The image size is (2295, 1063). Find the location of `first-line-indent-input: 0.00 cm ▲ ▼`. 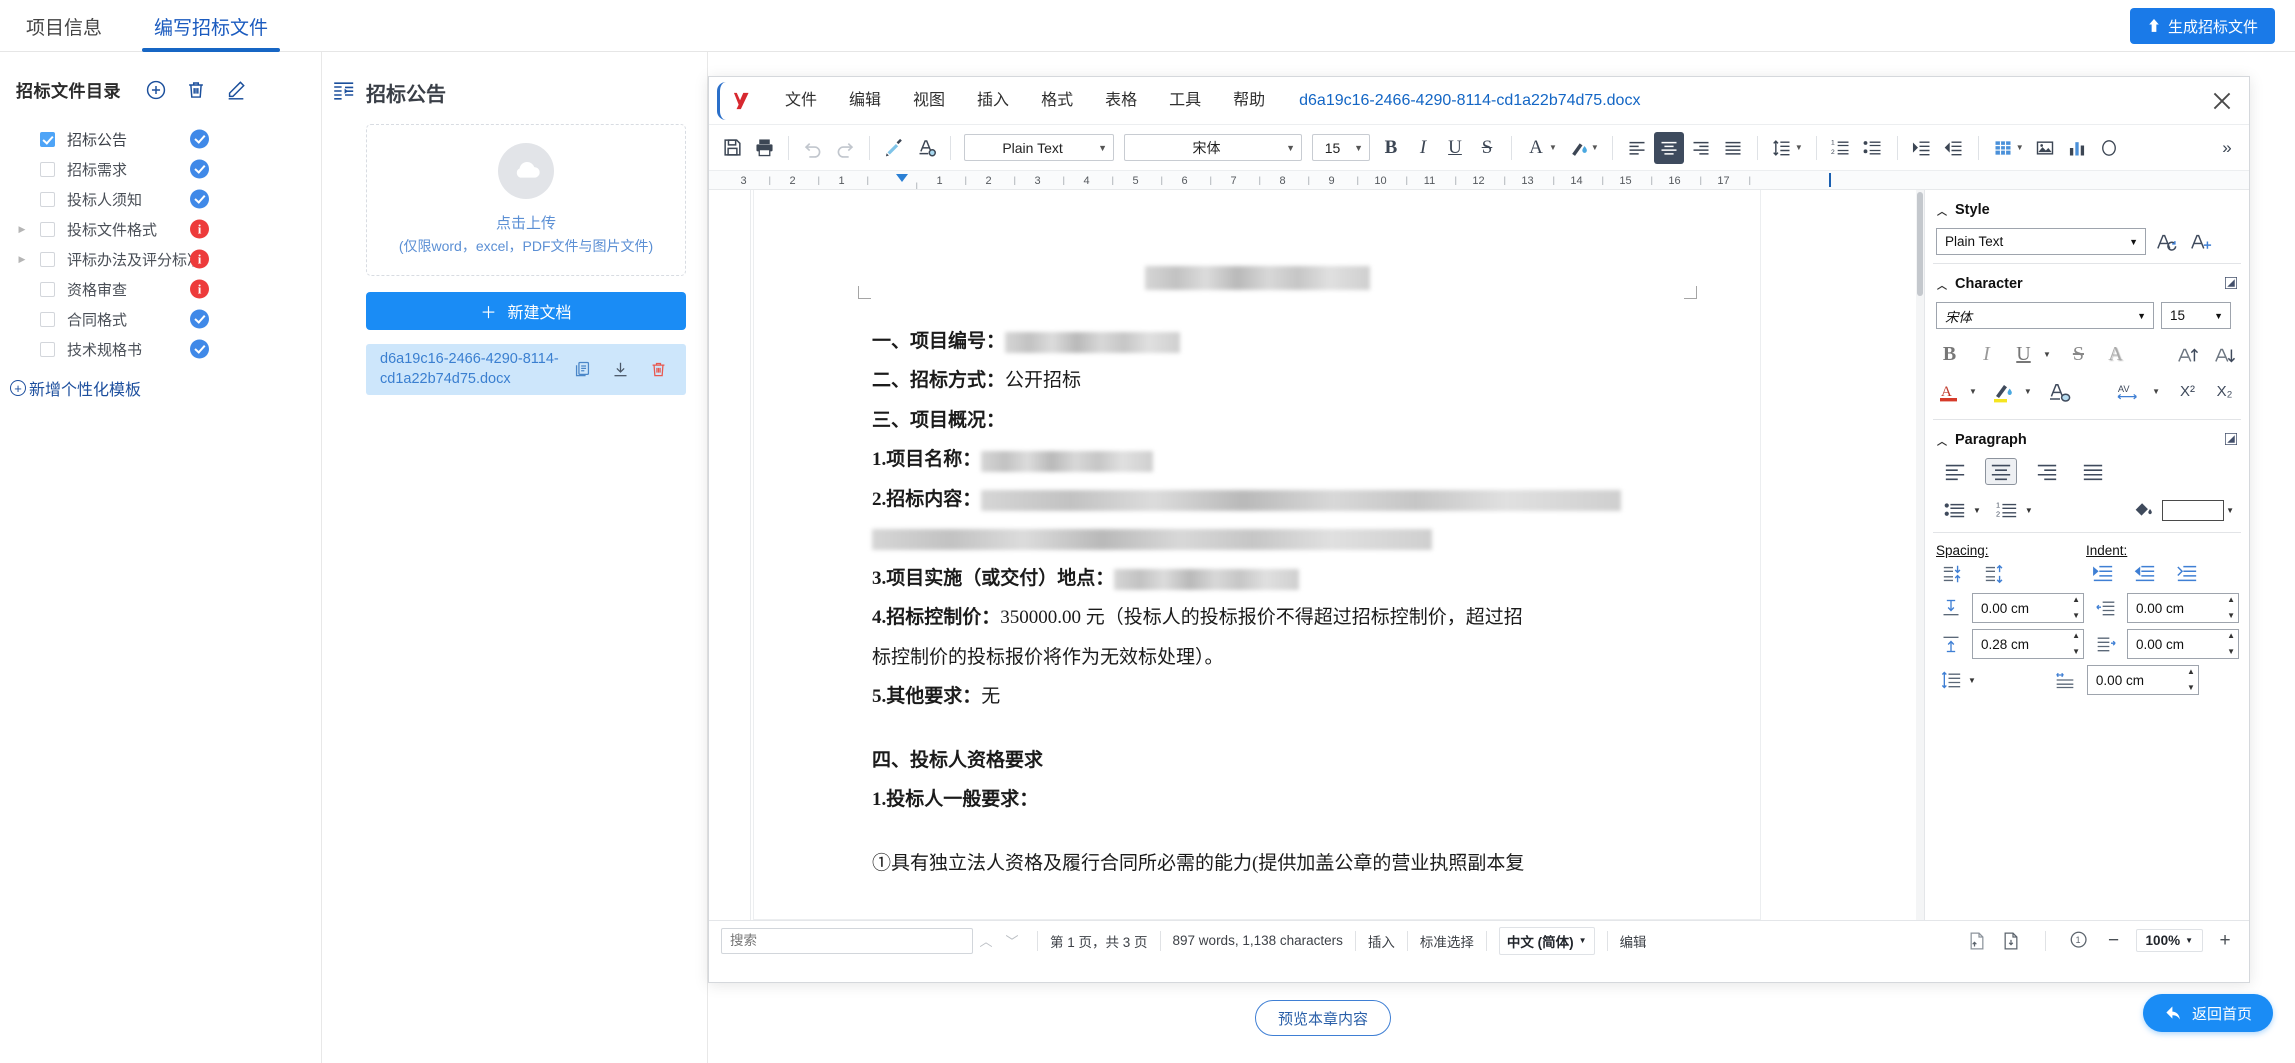

first-line-indent-input: 0.00 cm ▲ ▼ is located at coordinates (2142, 680).